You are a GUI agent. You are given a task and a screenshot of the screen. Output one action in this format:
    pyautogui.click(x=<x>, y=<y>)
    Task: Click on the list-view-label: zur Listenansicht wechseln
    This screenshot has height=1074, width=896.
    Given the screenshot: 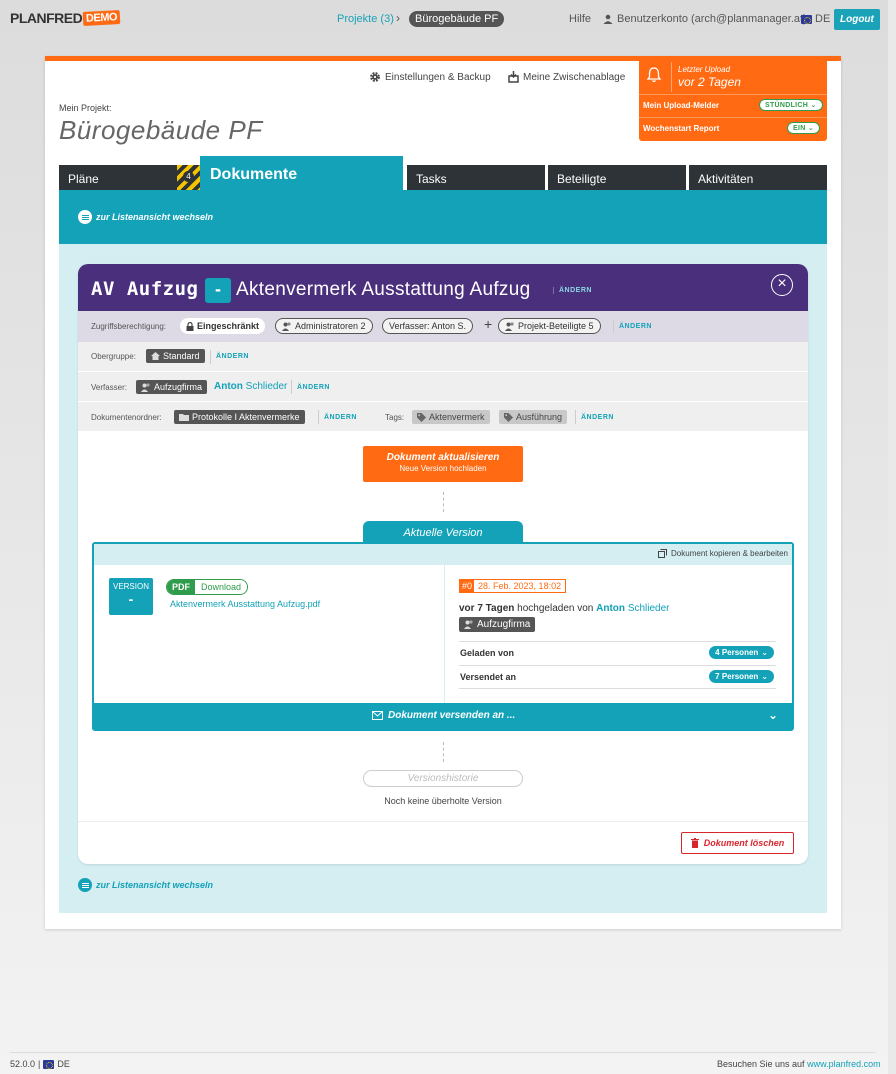 What is the action you would take?
    pyautogui.click(x=155, y=885)
    